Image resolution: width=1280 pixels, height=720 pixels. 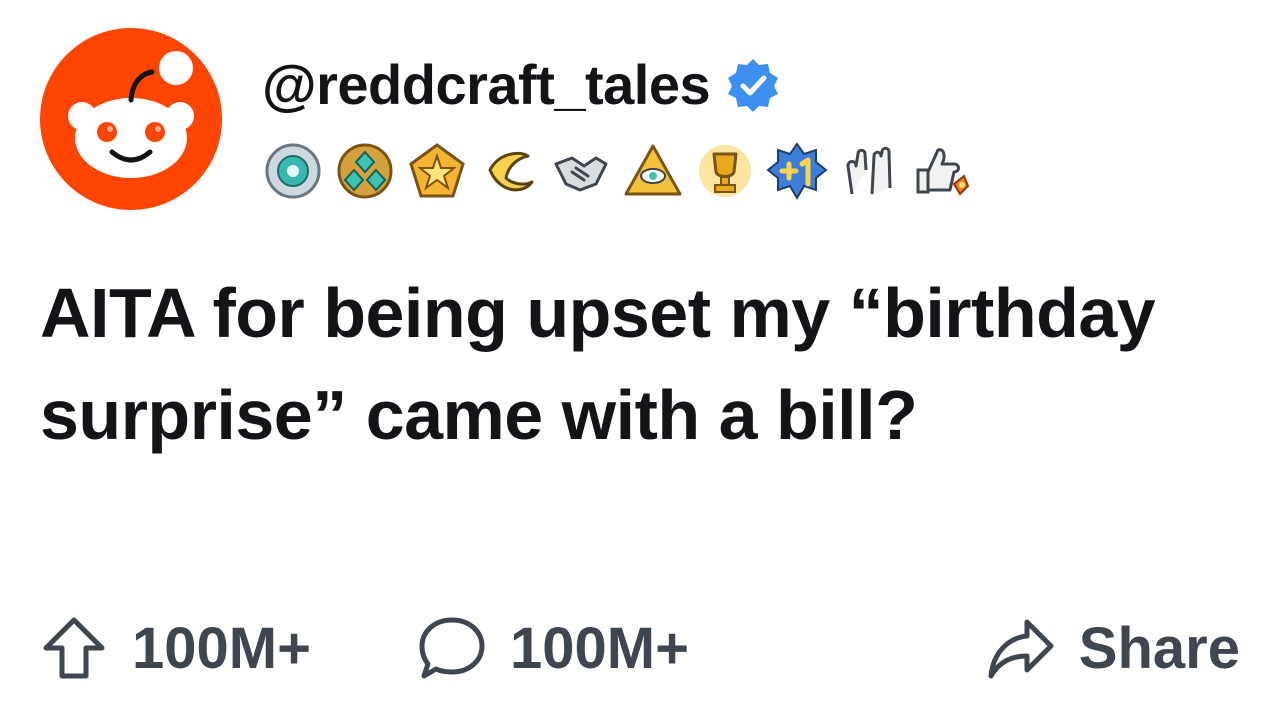 What do you see at coordinates (131, 119) in the screenshot?
I see `reddit-avatar-icon` at bounding box center [131, 119].